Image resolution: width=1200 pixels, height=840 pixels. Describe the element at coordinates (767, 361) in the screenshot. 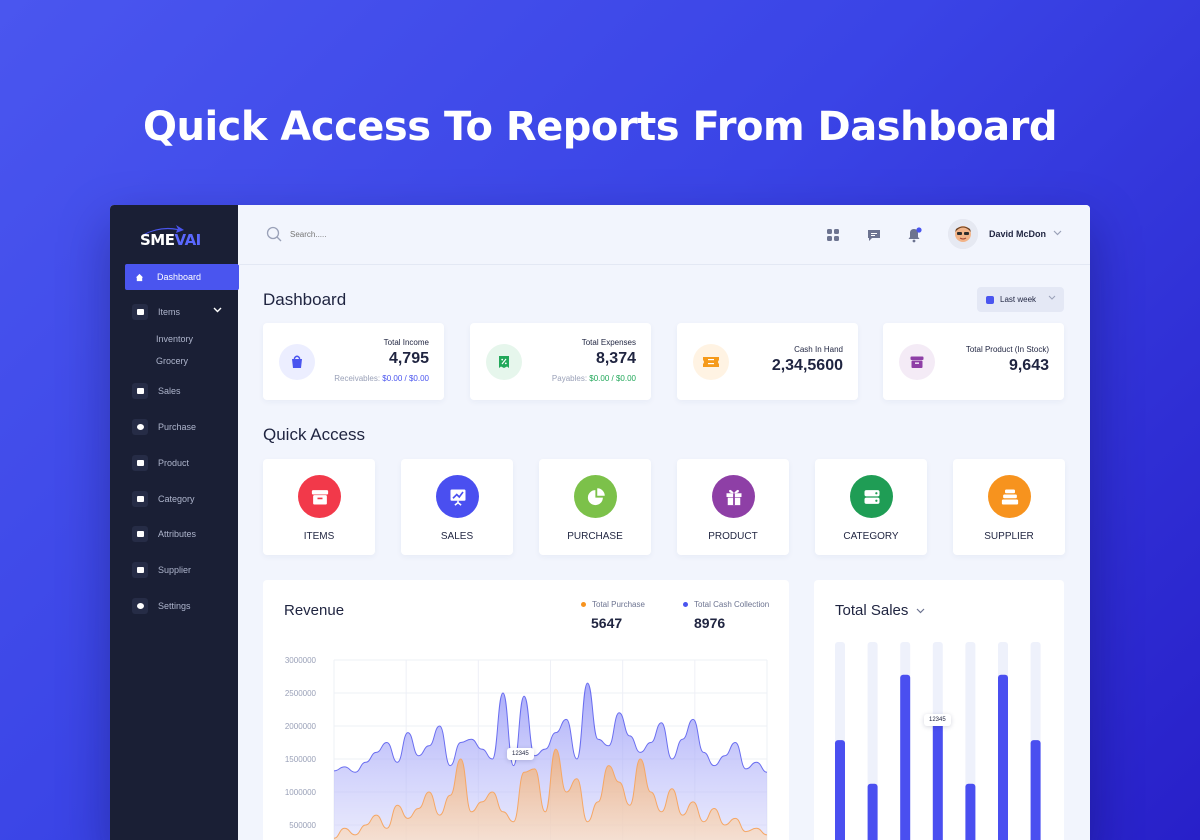

I see `stat-card-cash: Cash In Hand 2,34,5600` at that location.